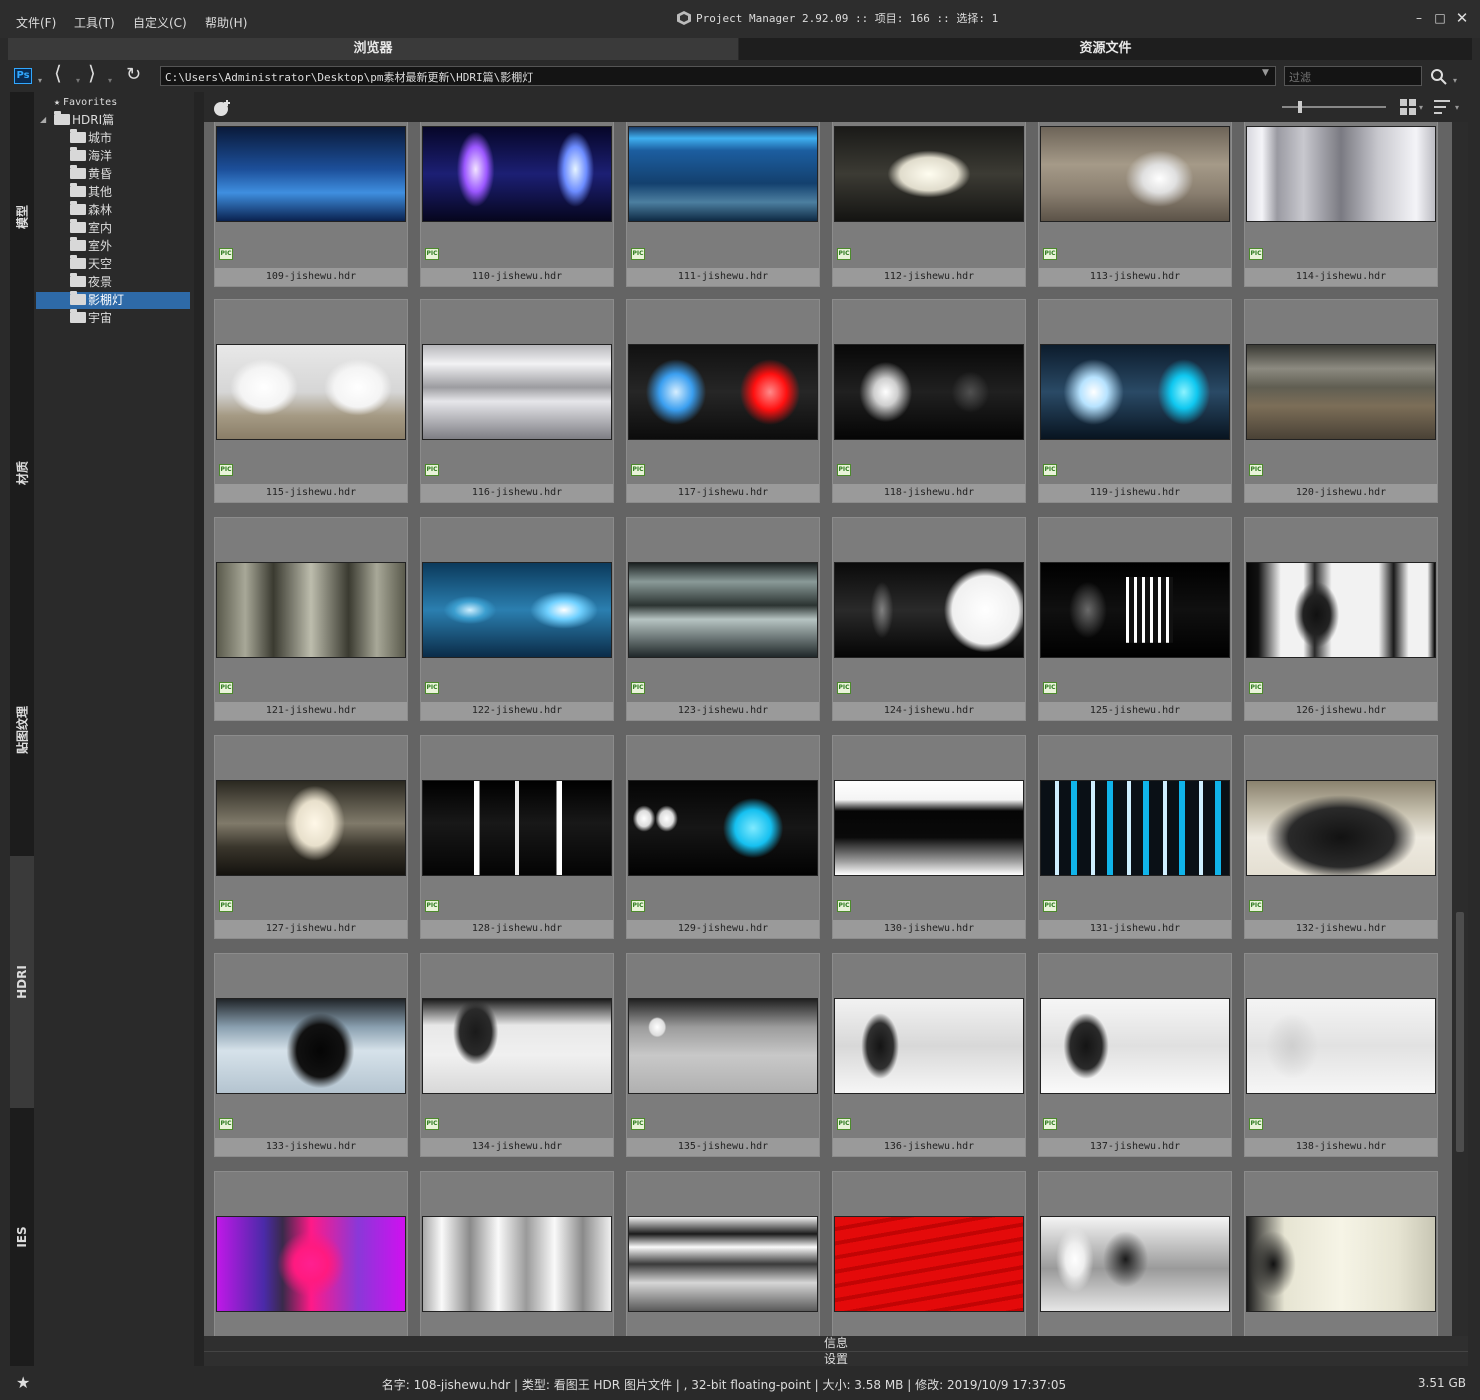  Describe the element at coordinates (1135, 929) in the screenshot. I see `file-name: 131-jishewu.hdr` at that location.